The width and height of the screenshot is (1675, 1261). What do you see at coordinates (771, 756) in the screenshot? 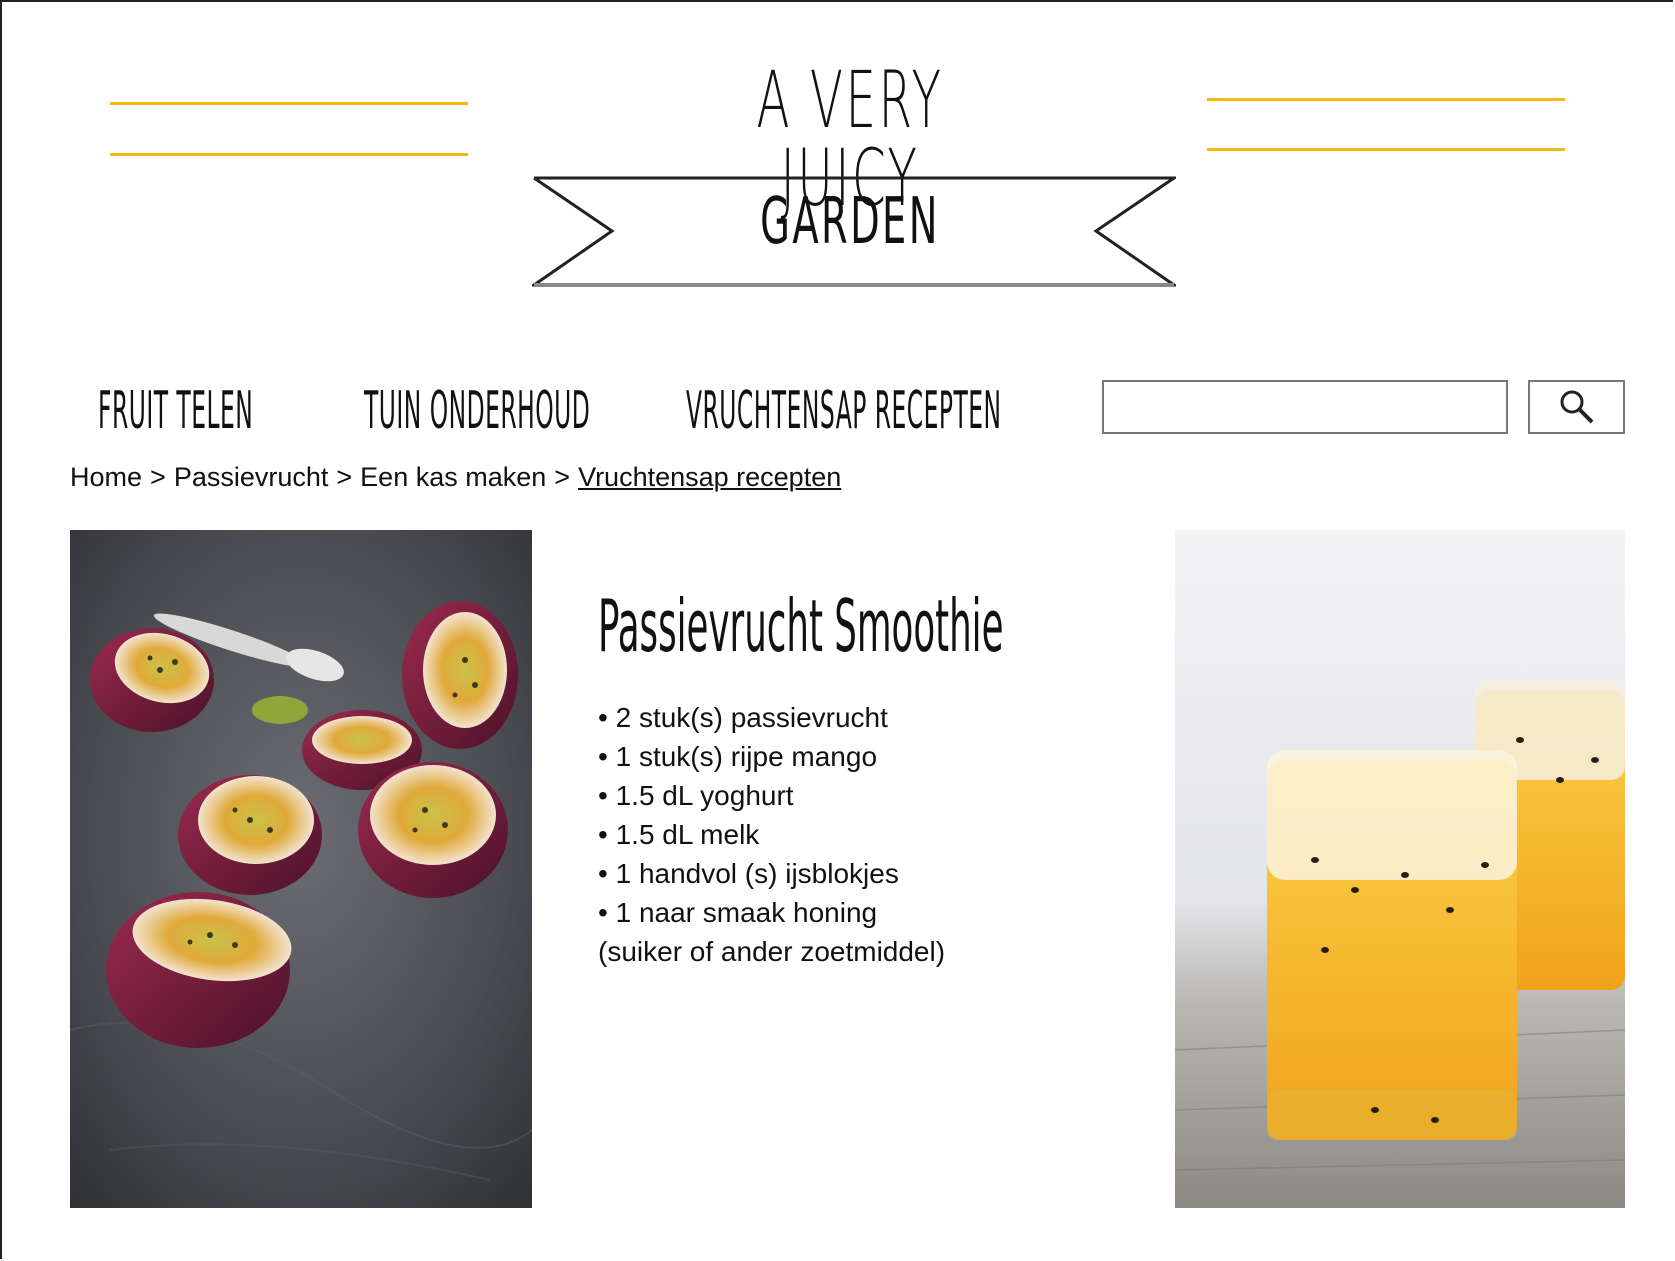
I see `ingredient-item: 1 stuk(s) rijpe mango` at bounding box center [771, 756].